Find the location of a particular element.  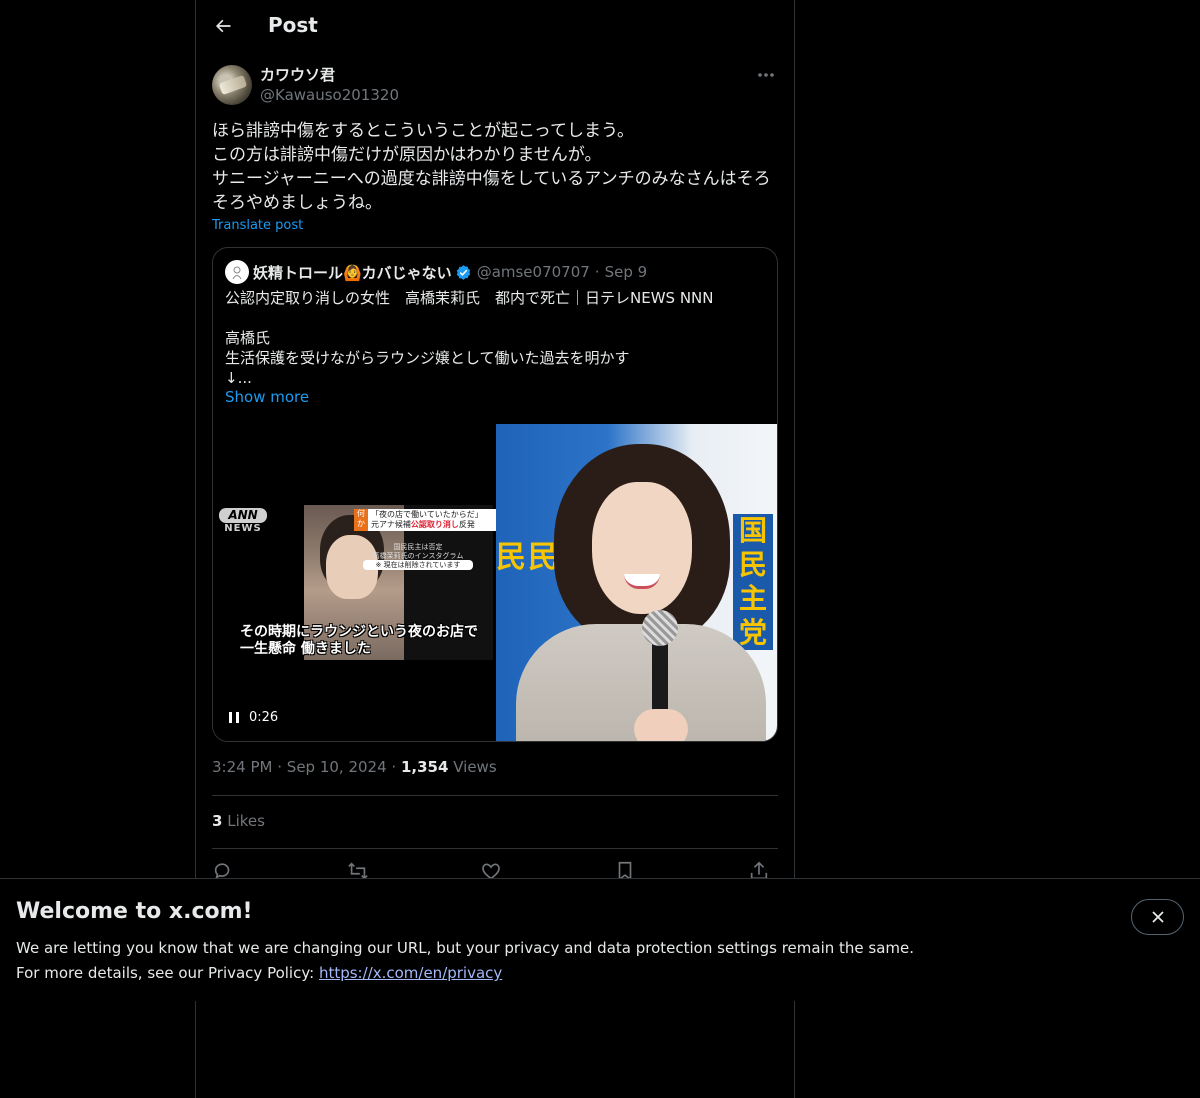

translate-post-link: Translate post is located at coordinates (257, 225).